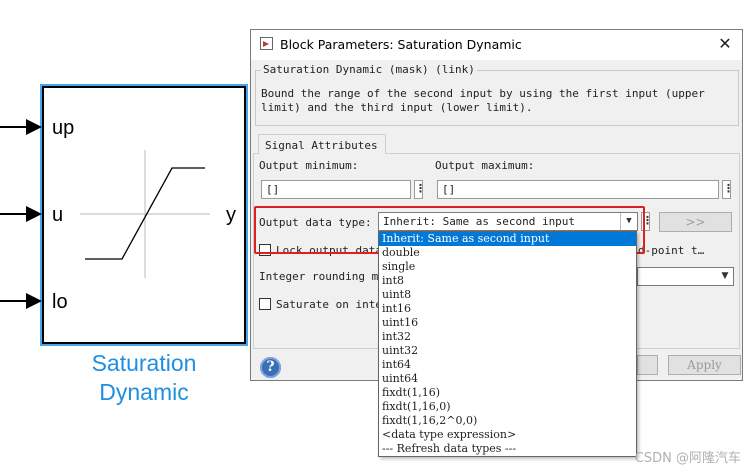 Image resolution: width=754 pixels, height=476 pixels. What do you see at coordinates (725, 44) in the screenshot?
I see `close-icon: ✕` at bounding box center [725, 44].